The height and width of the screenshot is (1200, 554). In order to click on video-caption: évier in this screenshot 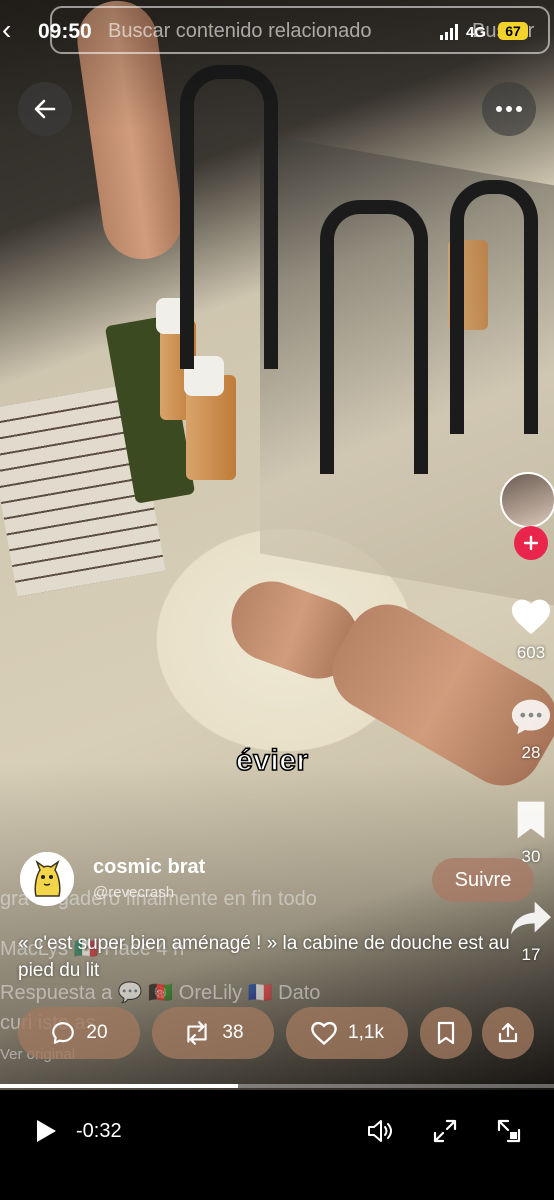, I will do `click(272, 760)`.